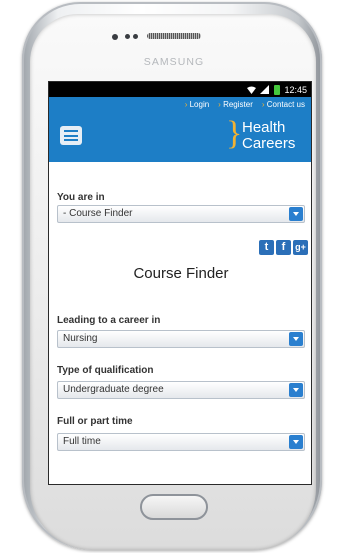  Describe the element at coordinates (264, 127) in the screenshot. I see `logo-line-1: Health` at that location.